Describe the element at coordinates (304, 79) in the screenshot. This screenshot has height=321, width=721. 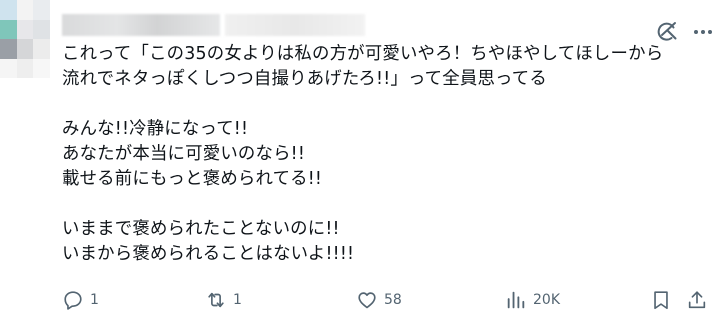
I see `post-text-line: 流れでネタっぽくしつつ自撮りあげたろ!!」って全員思ってる` at that location.